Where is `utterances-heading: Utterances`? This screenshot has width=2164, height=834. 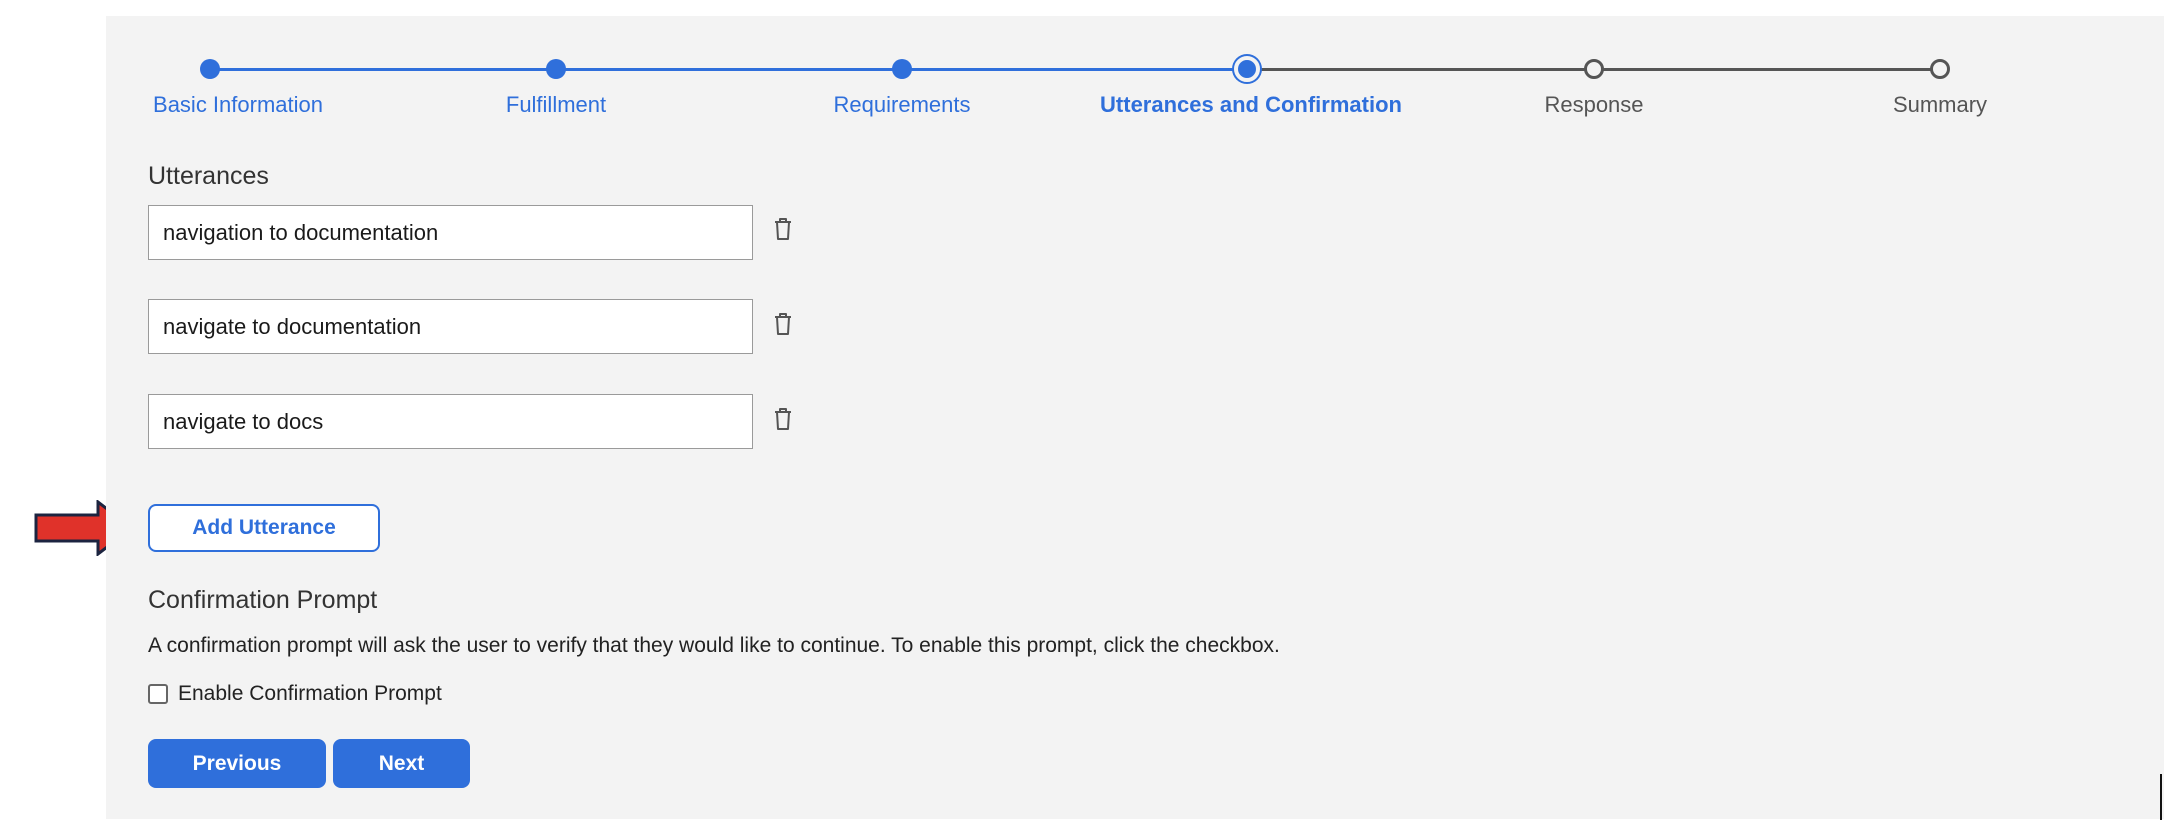 utterances-heading: Utterances is located at coordinates (208, 176).